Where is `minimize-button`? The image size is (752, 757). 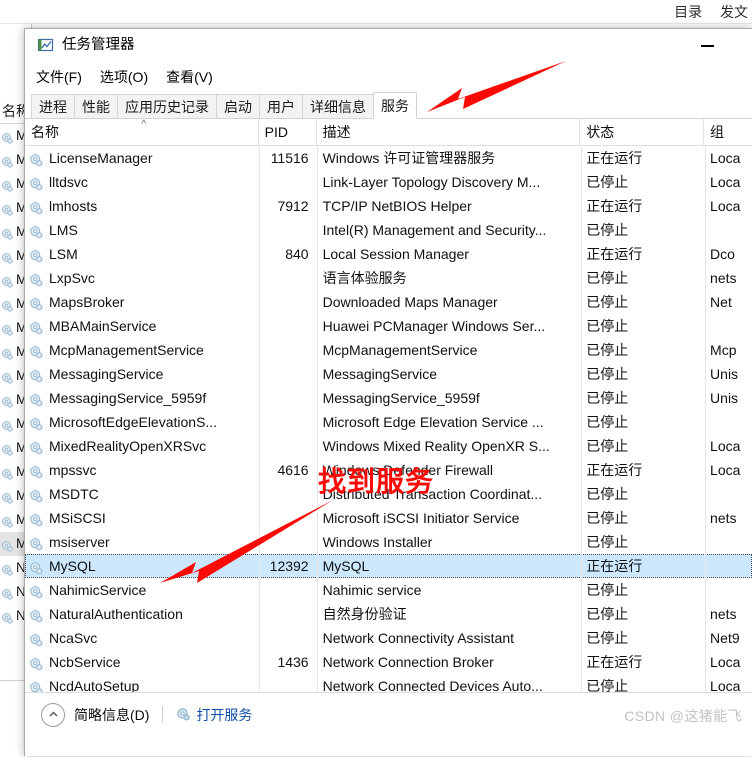 minimize-button is located at coordinates (707, 45).